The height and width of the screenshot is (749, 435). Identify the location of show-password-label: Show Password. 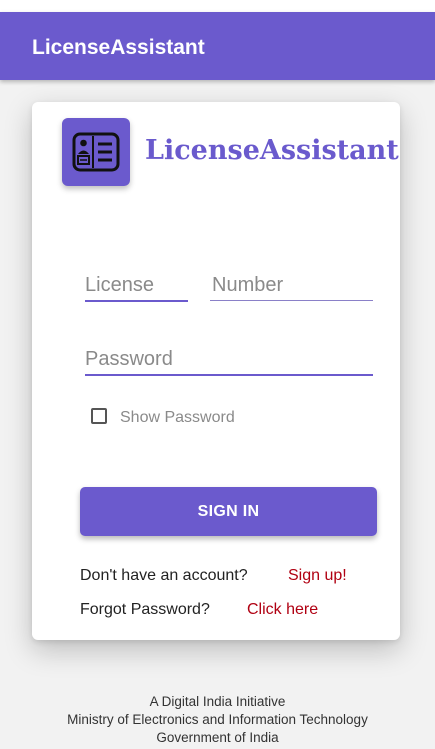
(177, 418).